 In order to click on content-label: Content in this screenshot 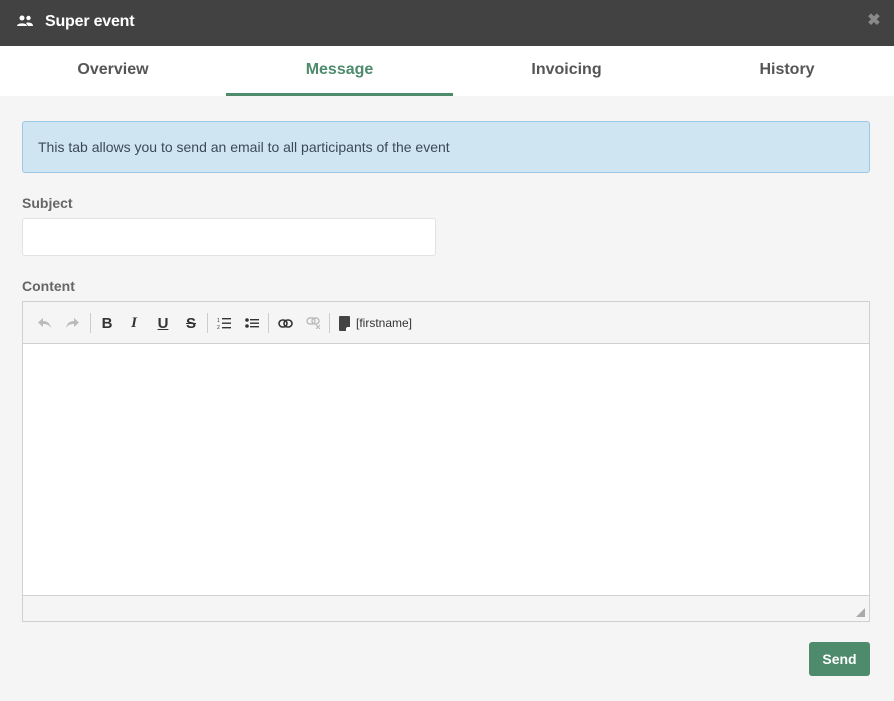, I will do `click(48, 286)`.